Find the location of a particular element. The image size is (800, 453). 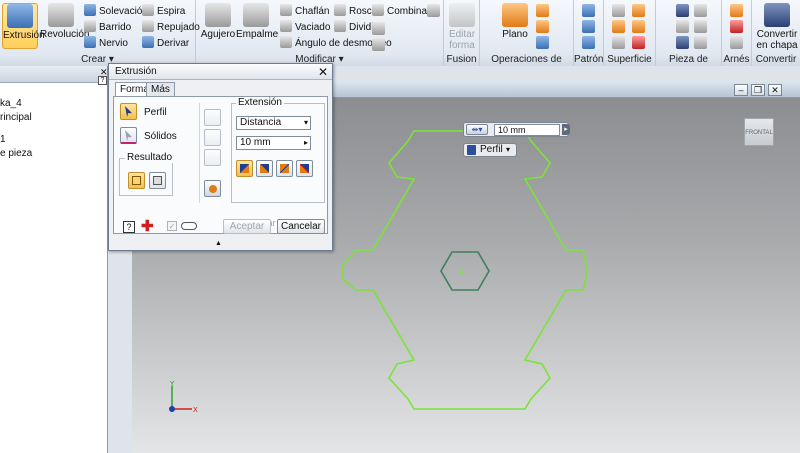

resultado-unir-button is located at coordinates (136, 180).